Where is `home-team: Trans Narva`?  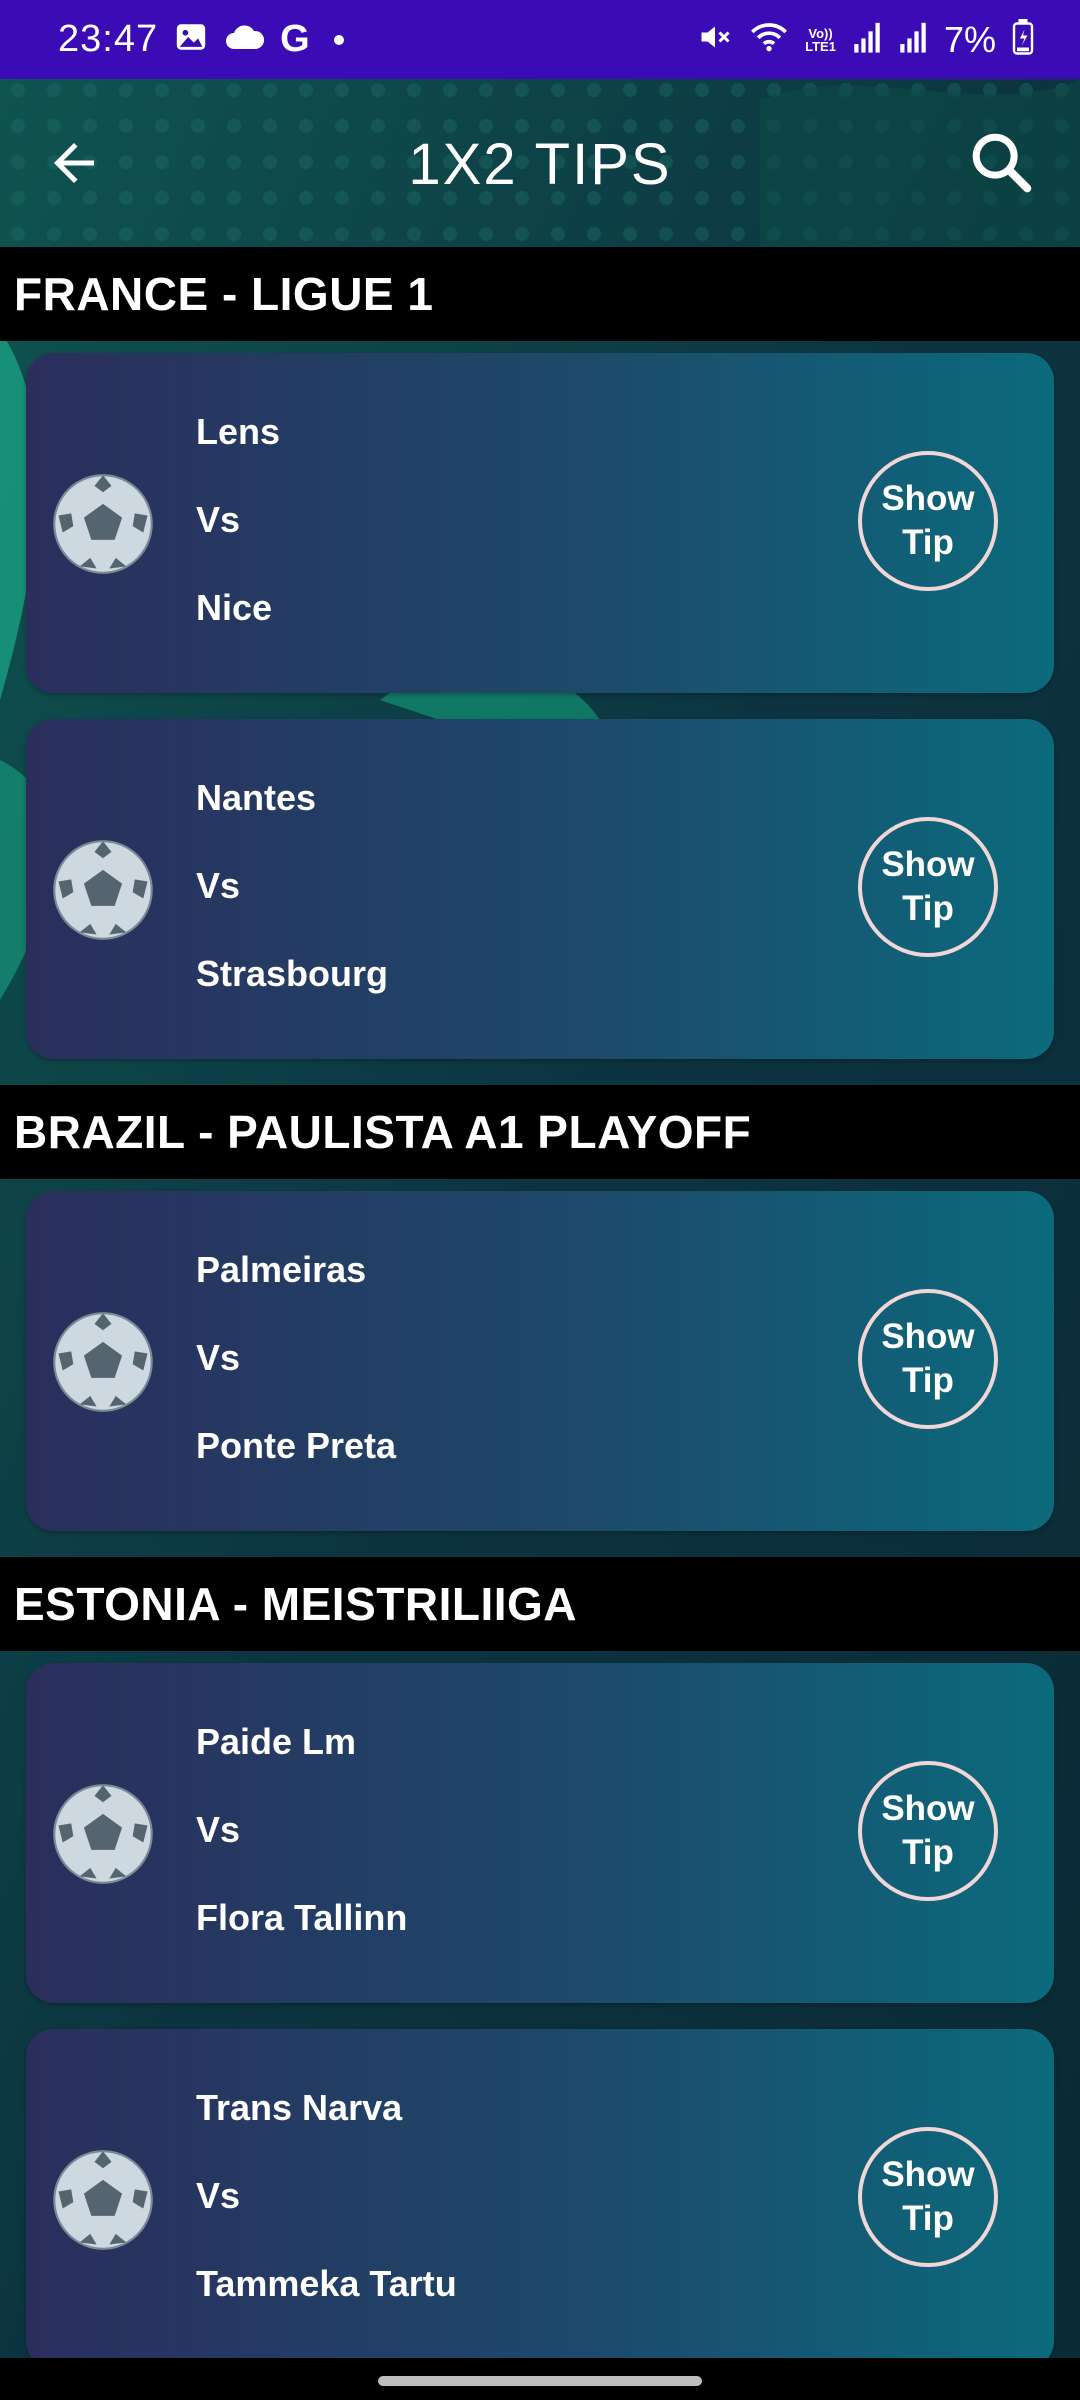
home-team: Trans Narva is located at coordinates (299, 2107).